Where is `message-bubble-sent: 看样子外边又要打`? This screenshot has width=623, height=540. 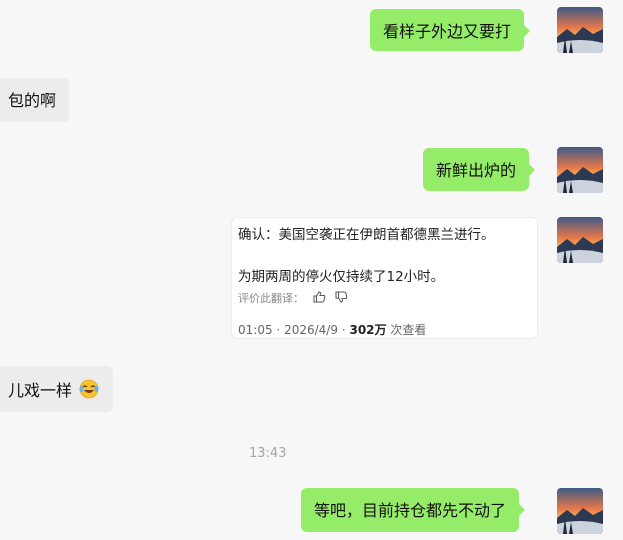
message-bubble-sent: 看样子外边又要打 is located at coordinates (450, 30).